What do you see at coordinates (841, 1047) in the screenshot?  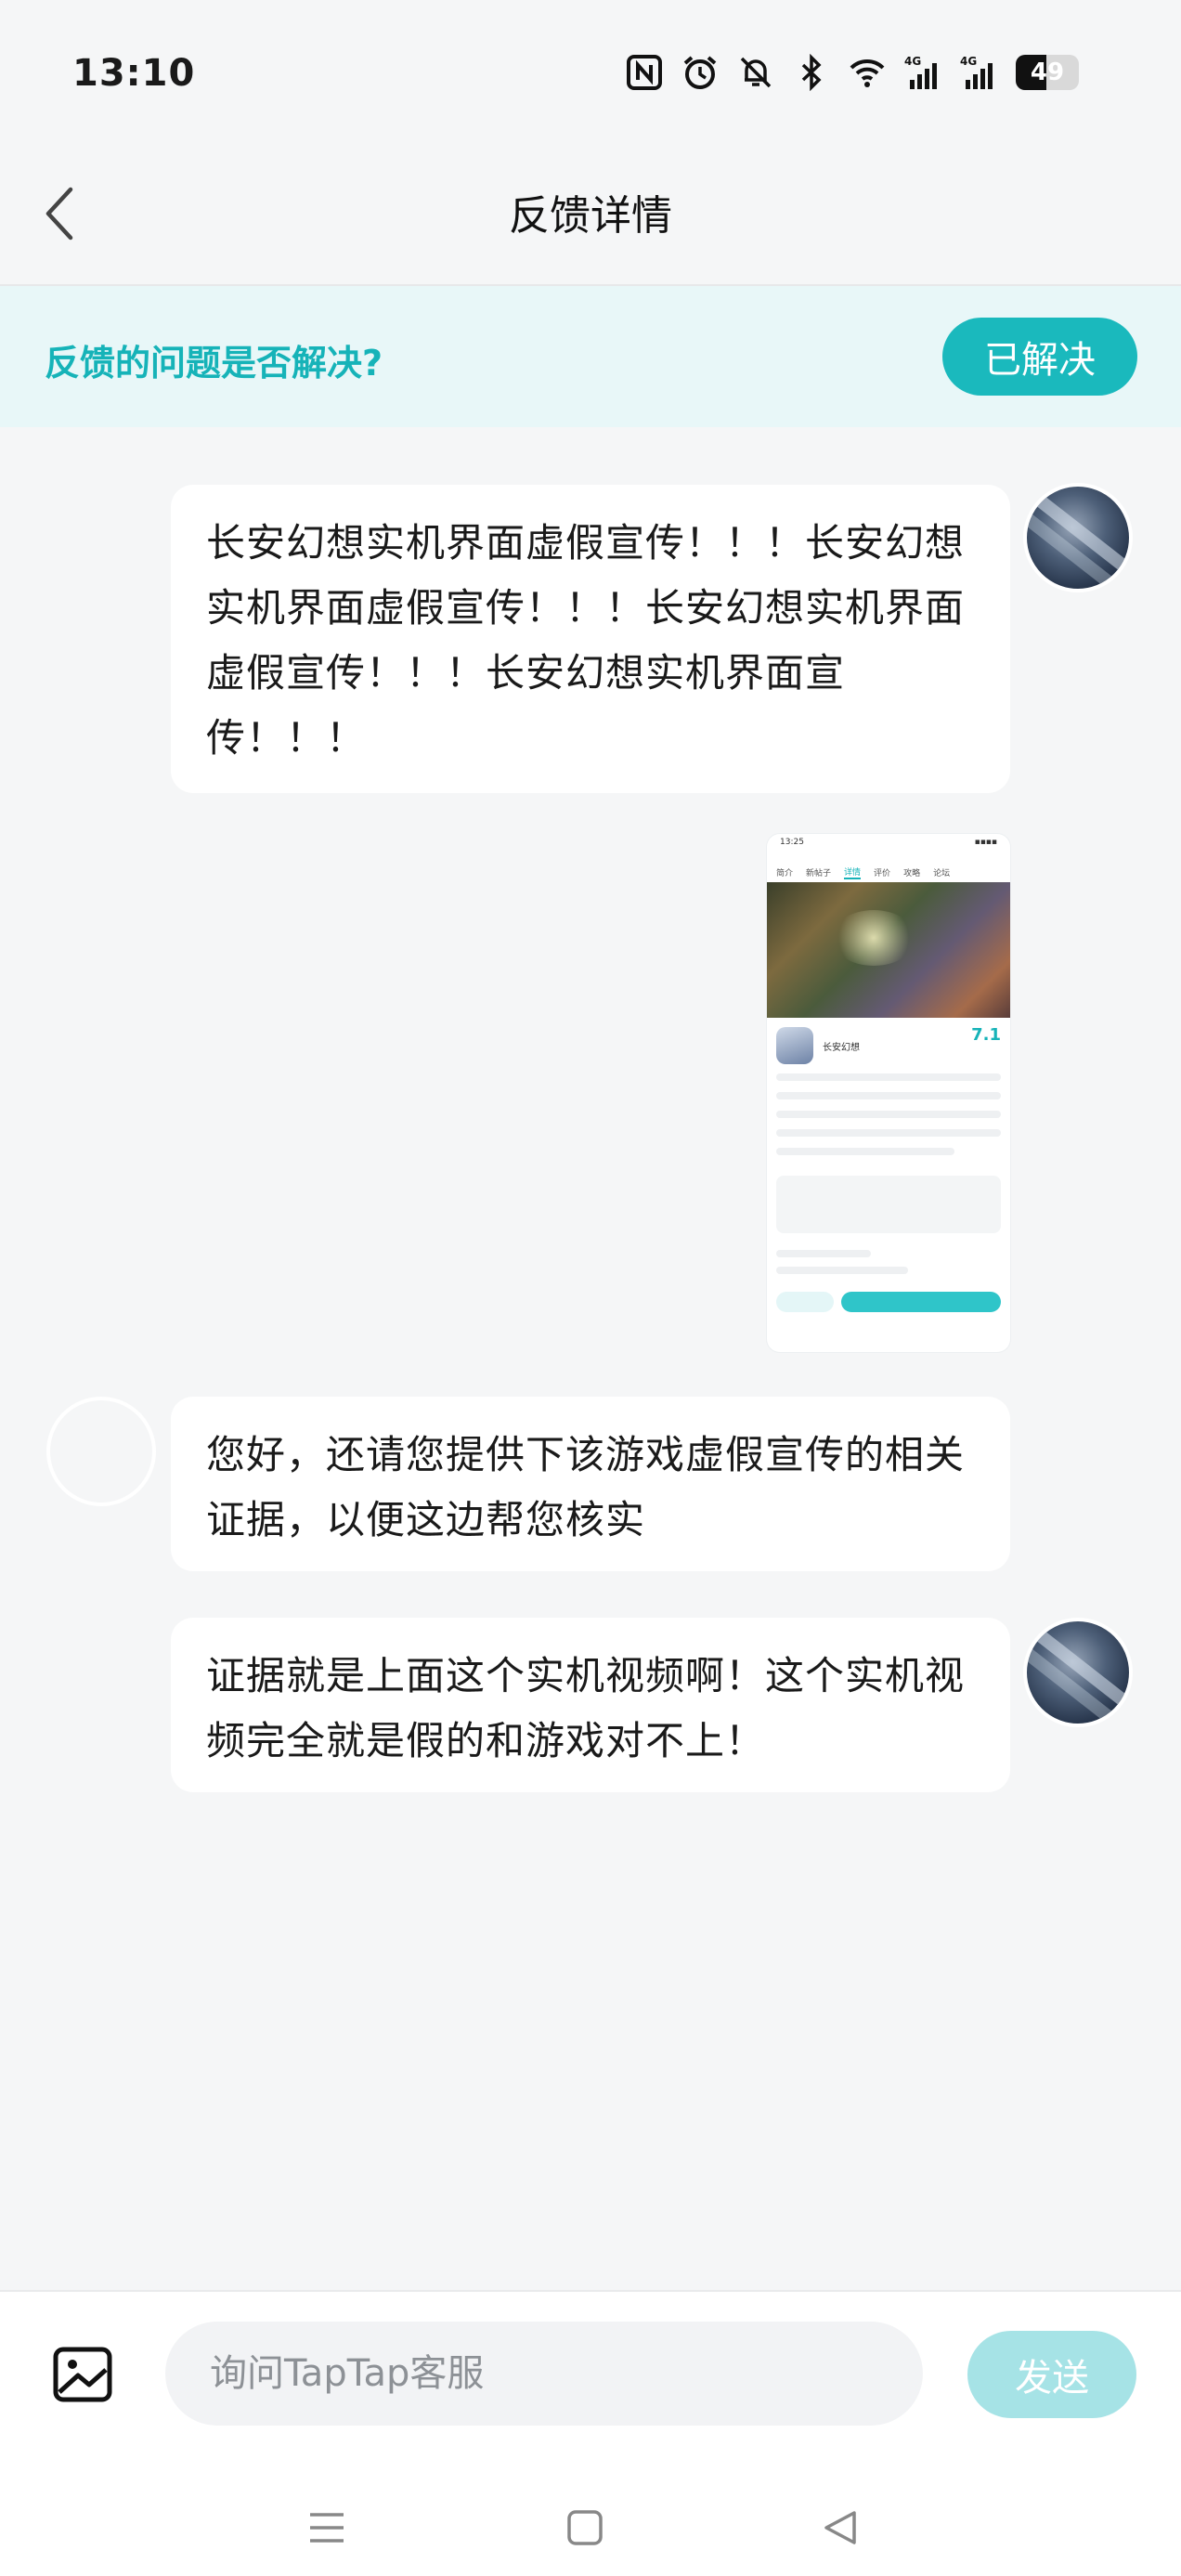 I see `thumb-game-name: 长安幻想` at bounding box center [841, 1047].